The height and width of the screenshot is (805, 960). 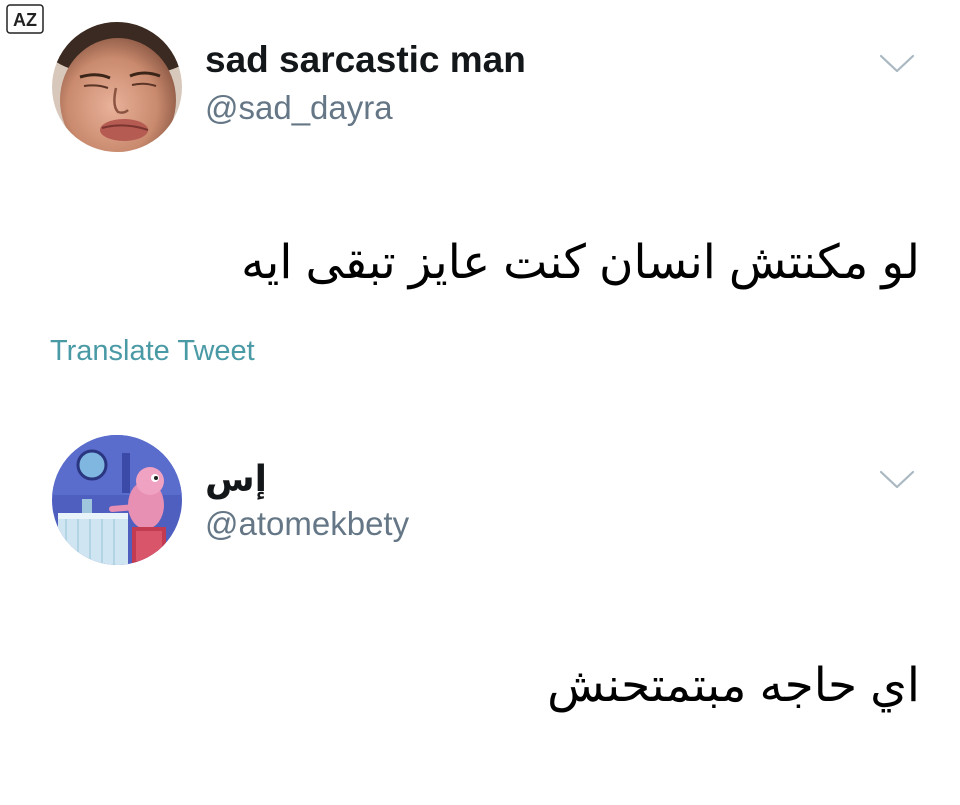 I want to click on display-name: إس, so click(x=236, y=479).